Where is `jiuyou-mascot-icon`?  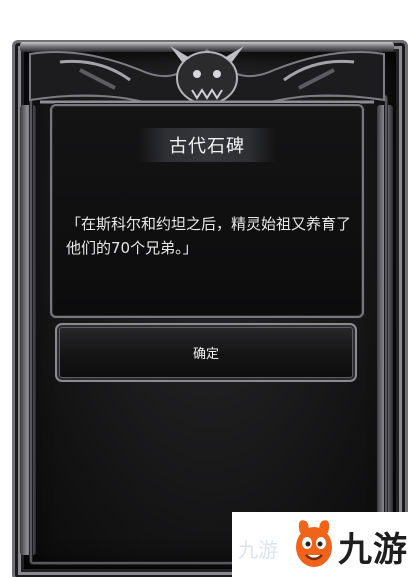 jiuyou-mascot-icon is located at coordinates (314, 543).